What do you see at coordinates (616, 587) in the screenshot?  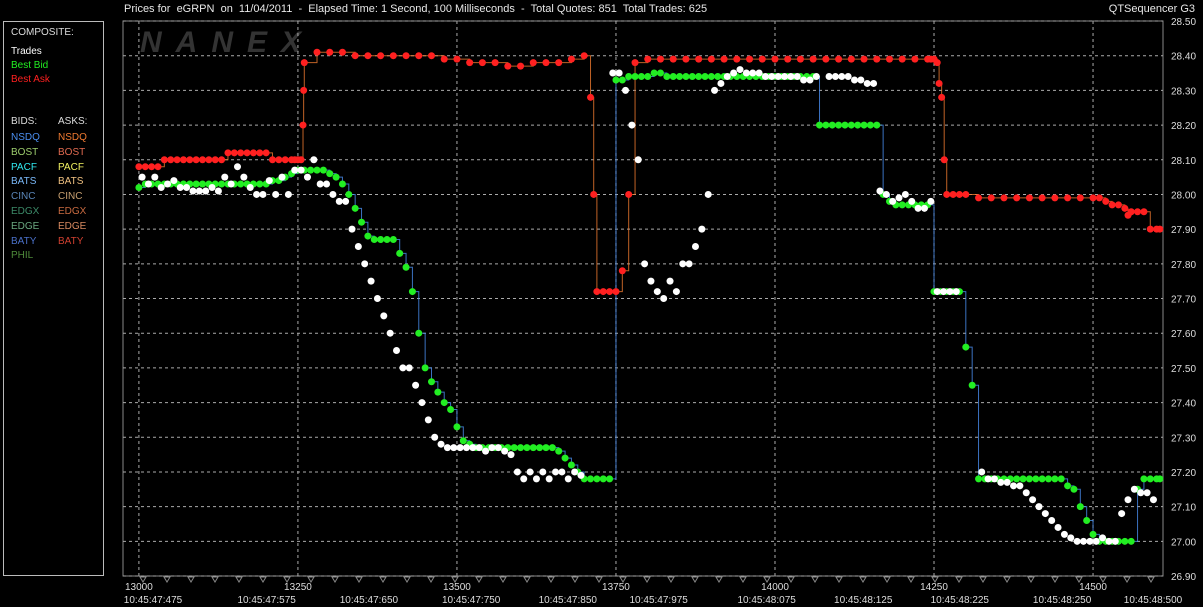 I see `x-tick-label: 13750` at bounding box center [616, 587].